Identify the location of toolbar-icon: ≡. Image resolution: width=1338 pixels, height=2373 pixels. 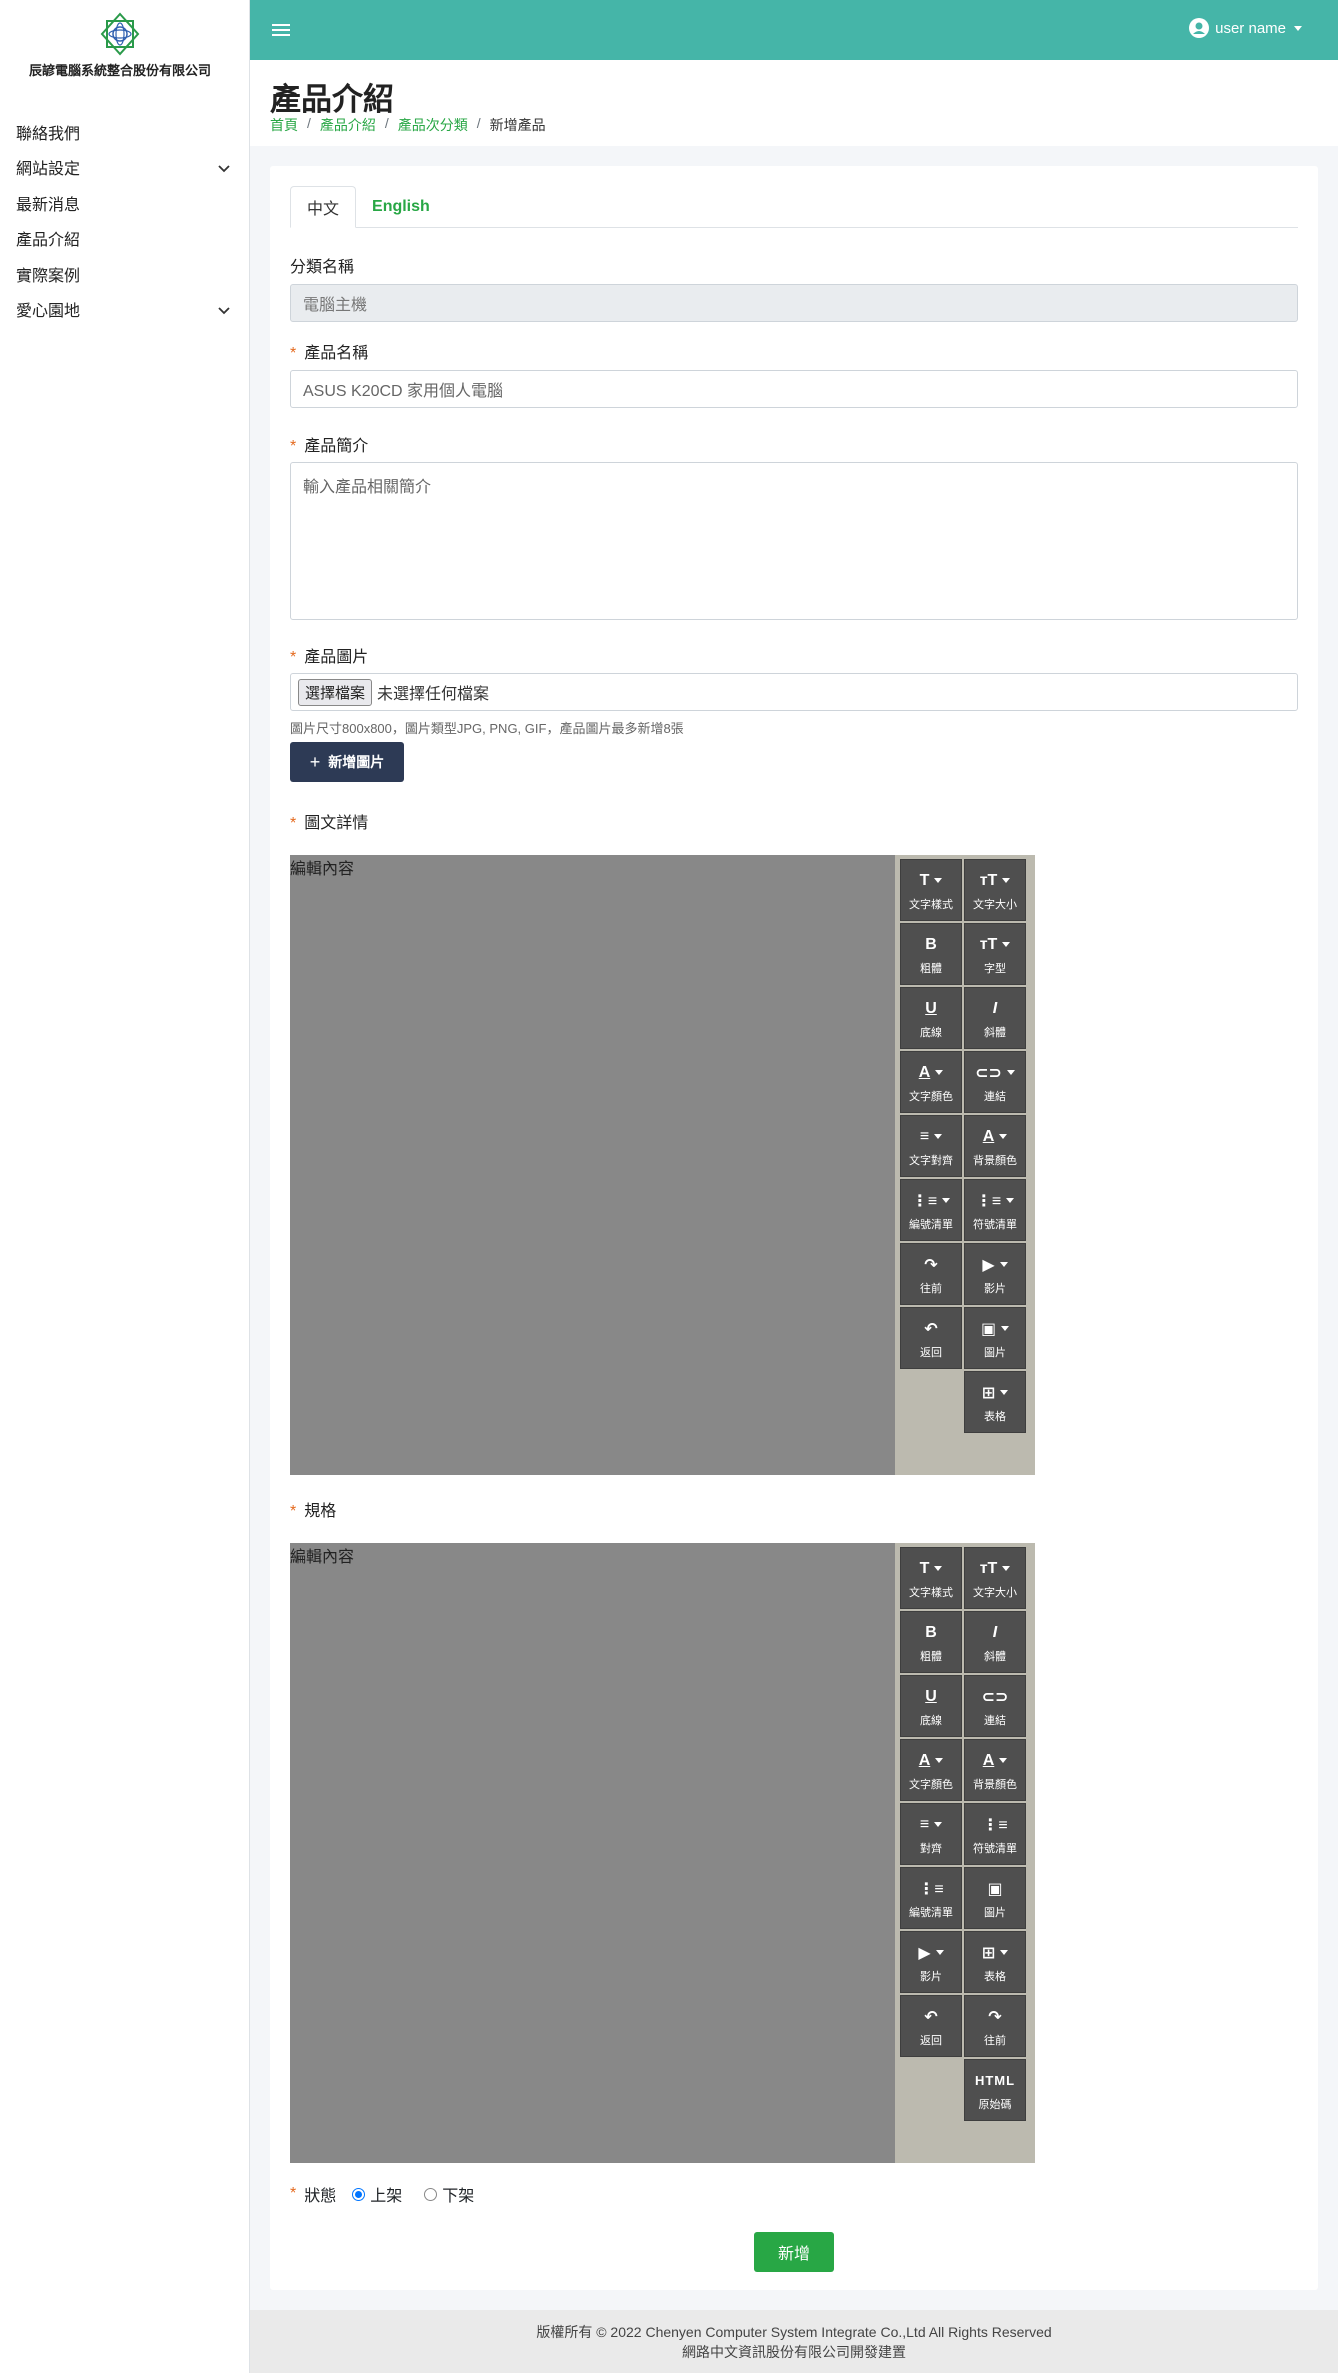
(931, 1825).